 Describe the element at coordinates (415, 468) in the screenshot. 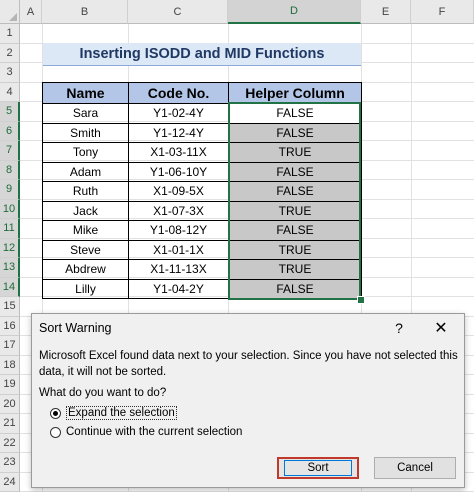

I see `cancel-button: Cancel` at that location.